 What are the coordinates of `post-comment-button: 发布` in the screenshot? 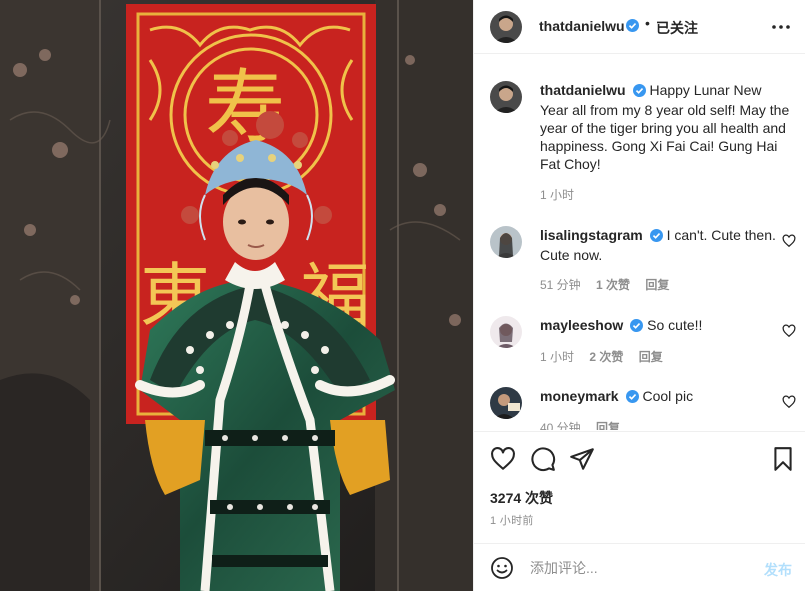 It's located at (778, 570).